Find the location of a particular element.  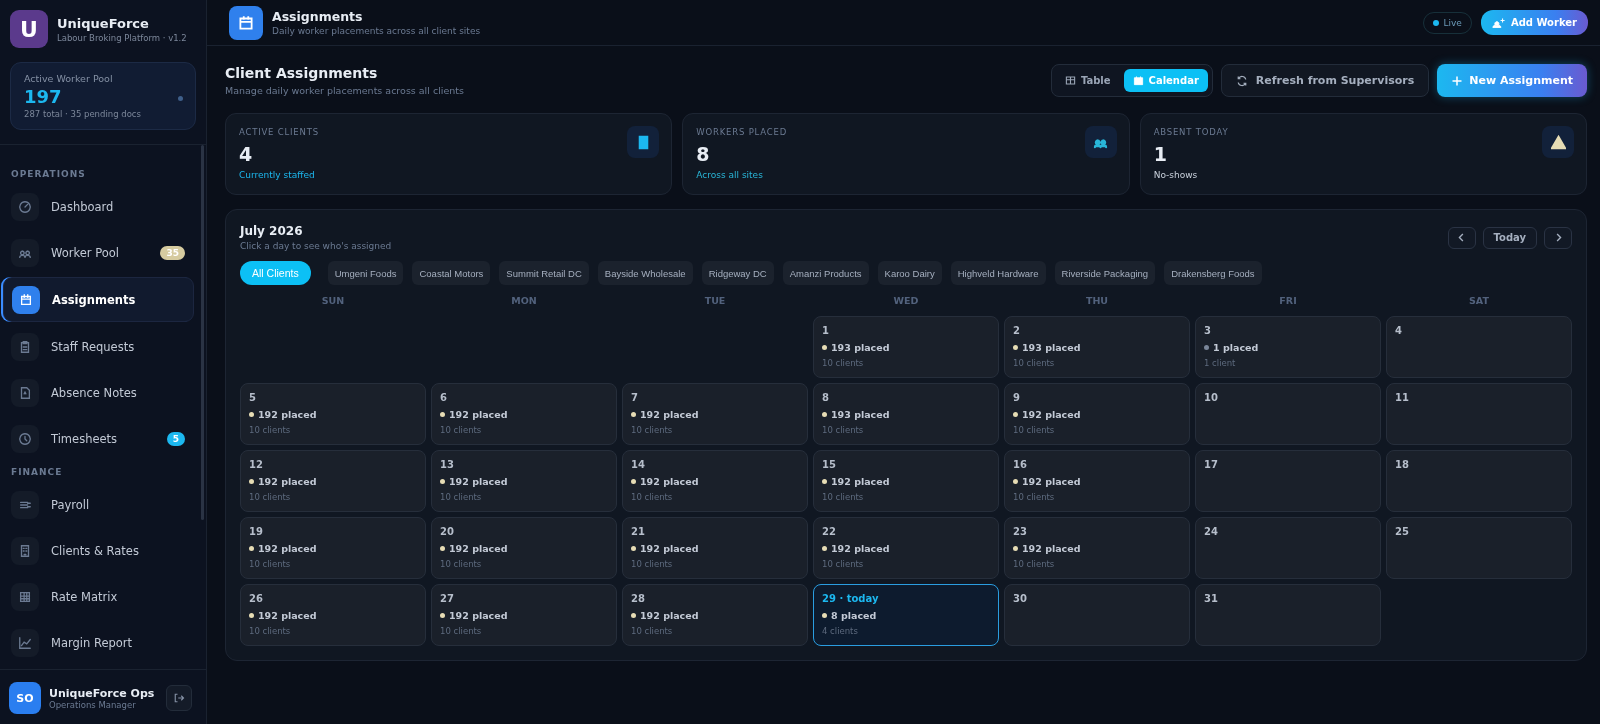

day-number: 10 is located at coordinates (1211, 397).